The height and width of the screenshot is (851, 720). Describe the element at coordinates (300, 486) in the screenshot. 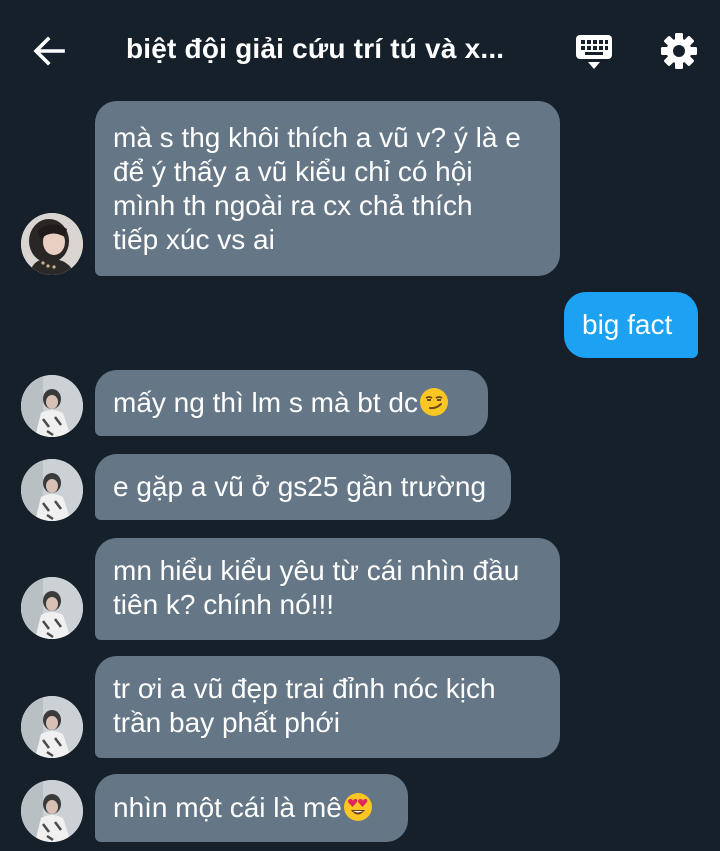

I see `message-text: e gặp a vũ ở gs25 gần trường` at that location.